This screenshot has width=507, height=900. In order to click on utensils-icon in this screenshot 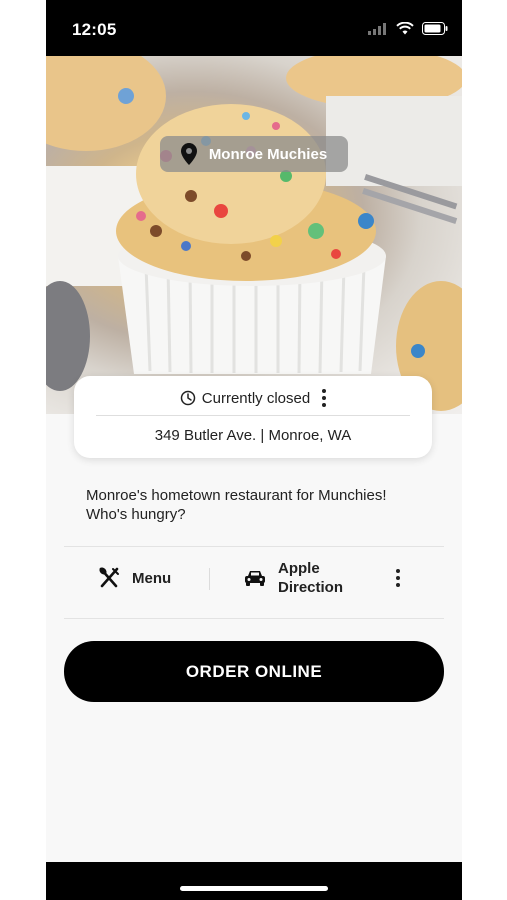, I will do `click(109, 577)`.